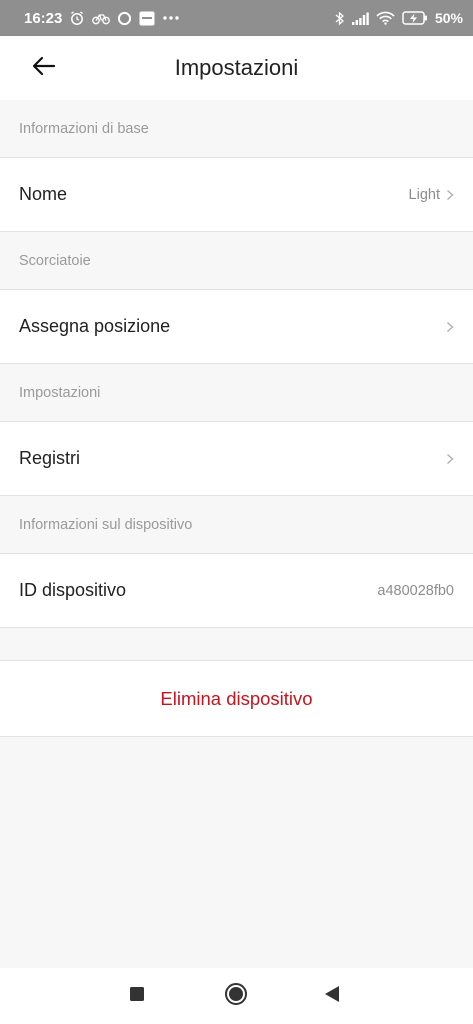 The image size is (473, 1024). Describe the element at coordinates (43, 18) in the screenshot. I see `status-time: 16:23` at that location.